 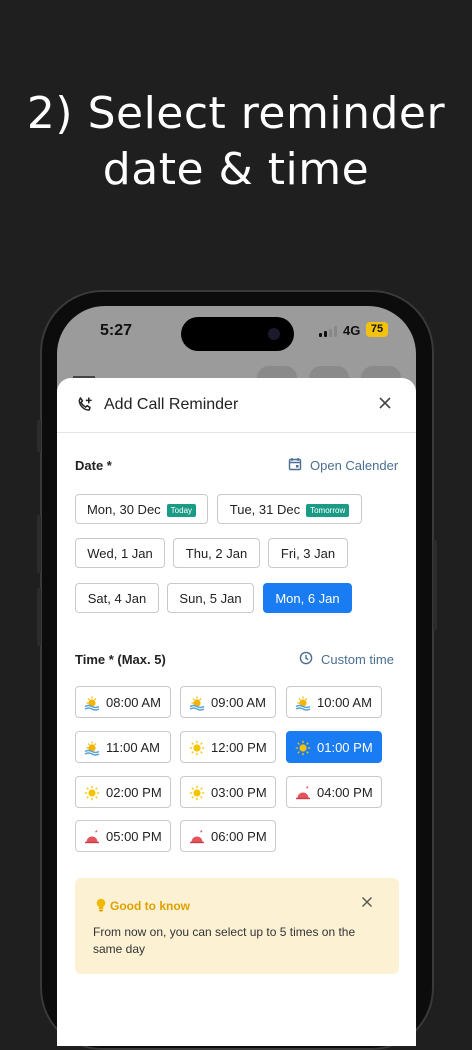 What do you see at coordinates (171, 404) in the screenshot?
I see `sheet-title: Add Call Reminder` at bounding box center [171, 404].